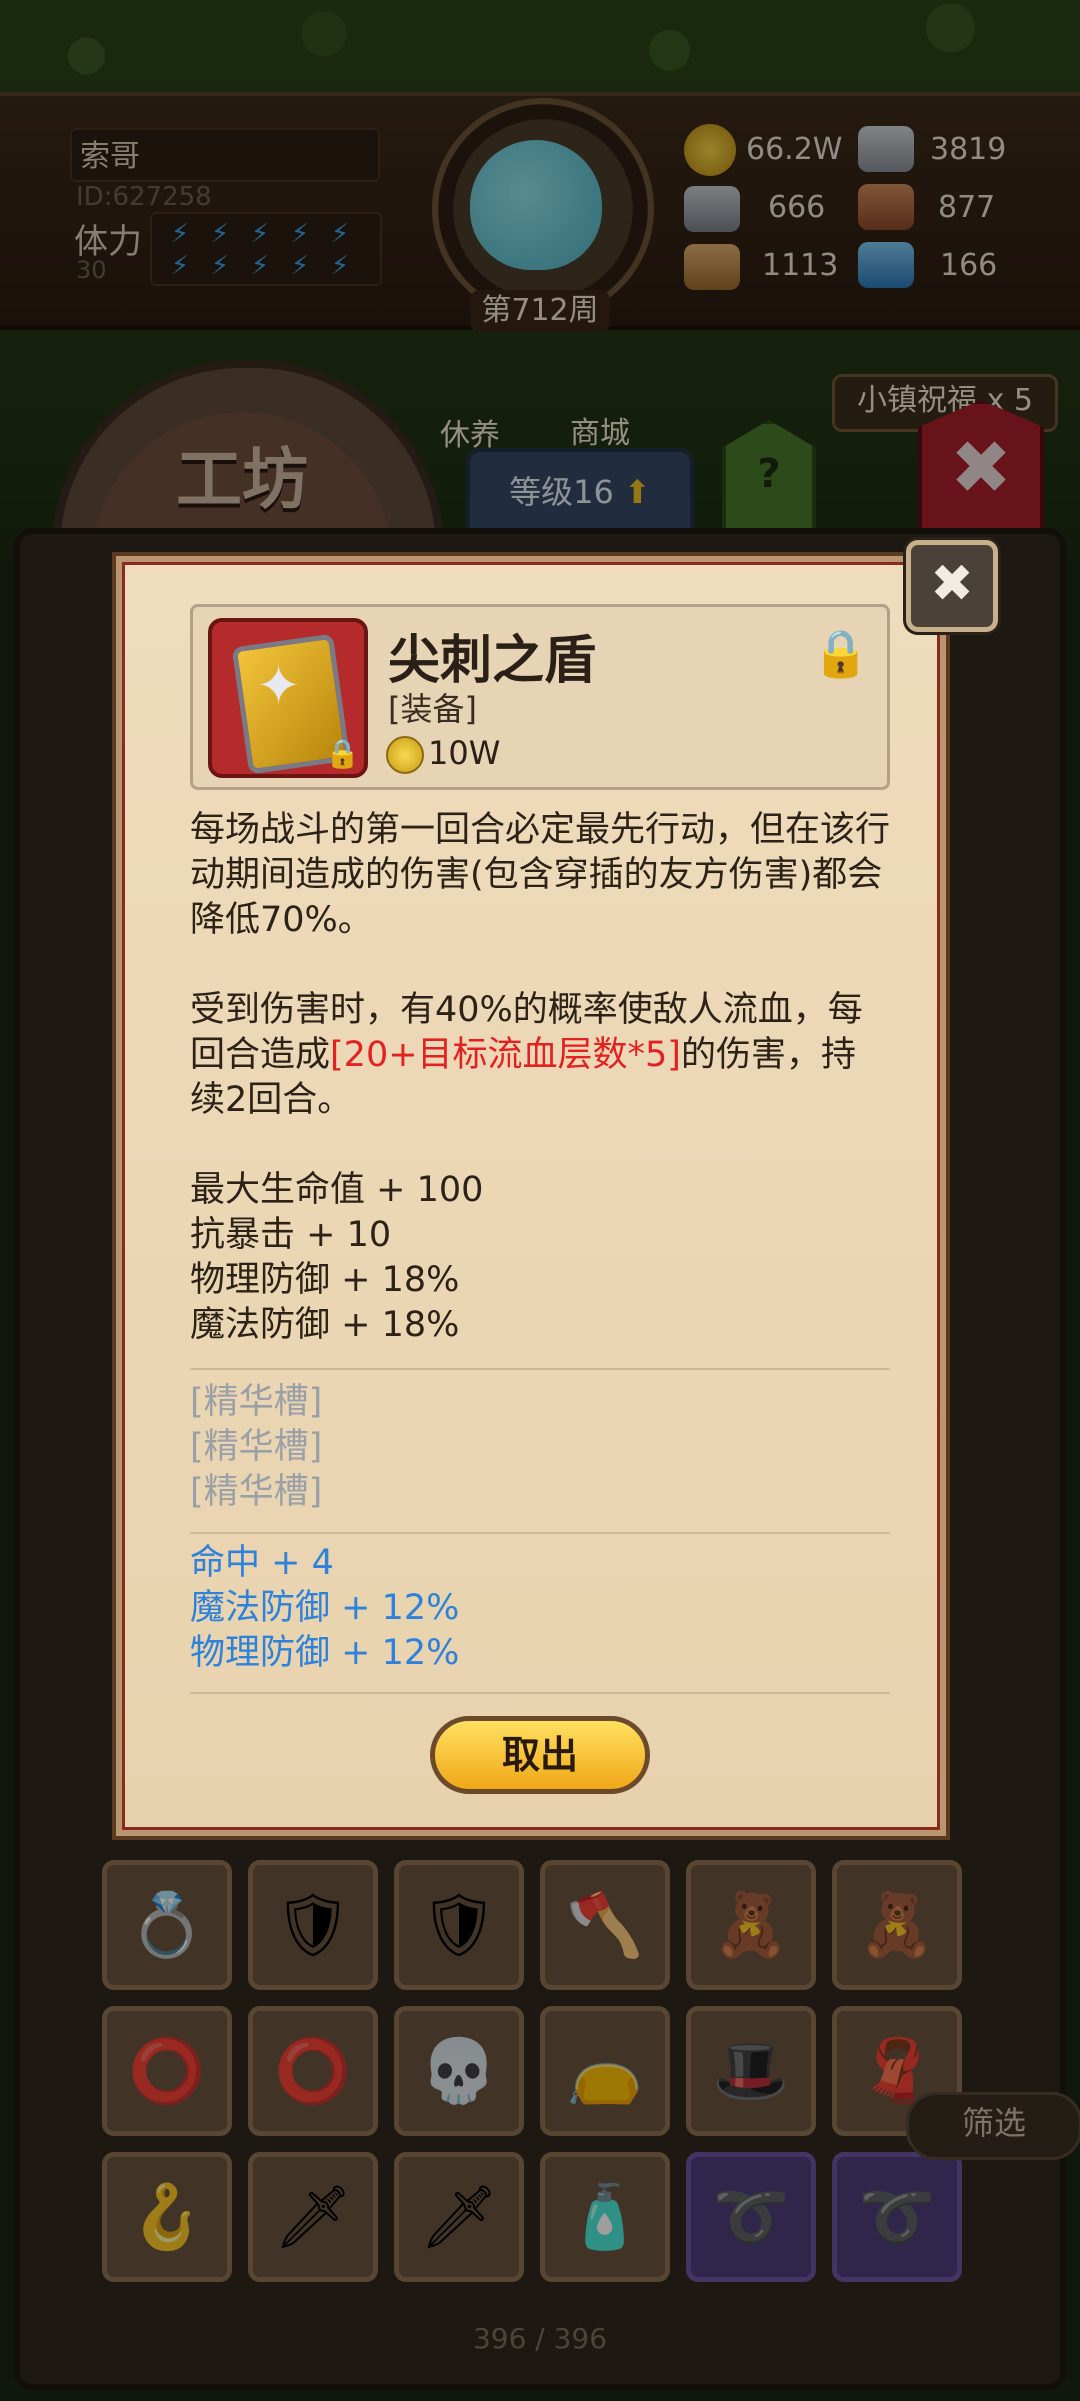  Describe the element at coordinates (464, 753) in the screenshot. I see `item-price: 10W` at that location.